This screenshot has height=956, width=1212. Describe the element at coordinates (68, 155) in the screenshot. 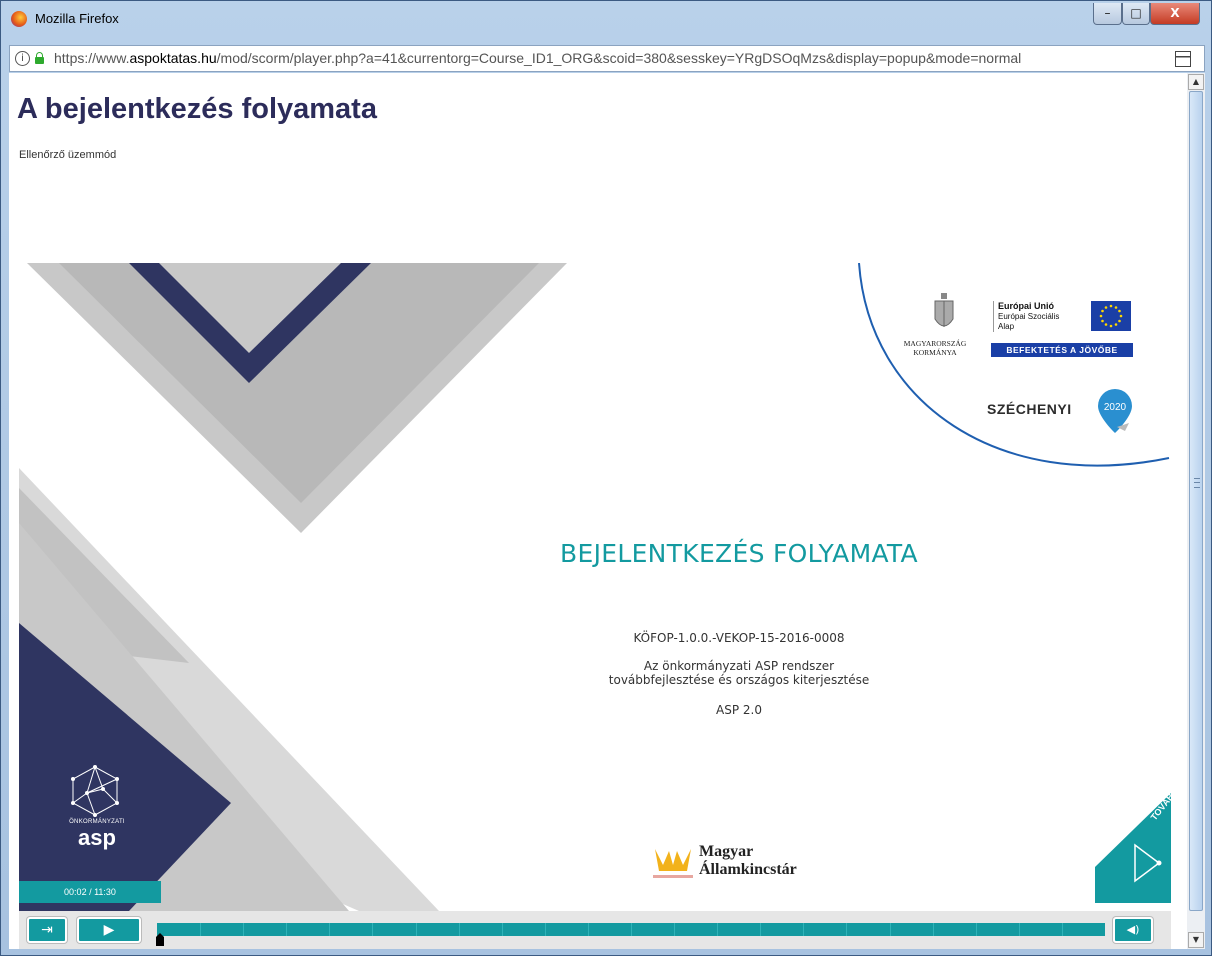

I see `mode-label: Ellenőrző üzemmód` at that location.